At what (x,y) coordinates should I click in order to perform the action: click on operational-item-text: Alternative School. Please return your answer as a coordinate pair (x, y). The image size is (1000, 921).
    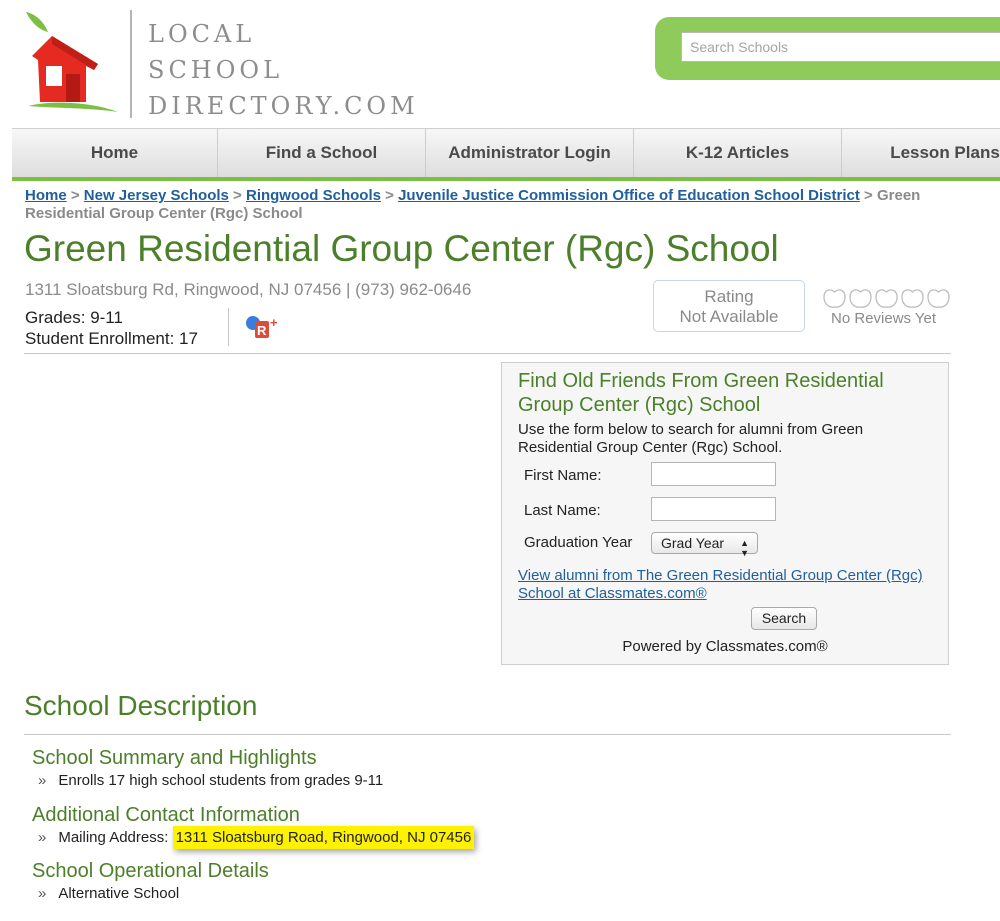
    Looking at the image, I should click on (119, 893).